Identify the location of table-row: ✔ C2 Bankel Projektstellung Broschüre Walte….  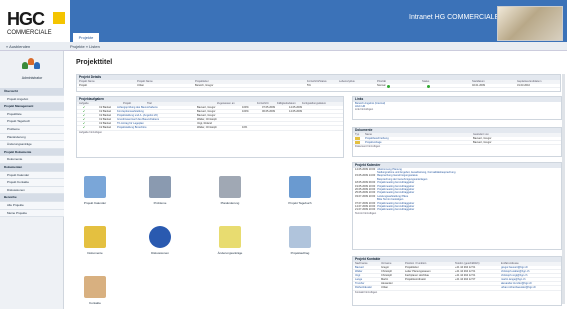
(210, 128).